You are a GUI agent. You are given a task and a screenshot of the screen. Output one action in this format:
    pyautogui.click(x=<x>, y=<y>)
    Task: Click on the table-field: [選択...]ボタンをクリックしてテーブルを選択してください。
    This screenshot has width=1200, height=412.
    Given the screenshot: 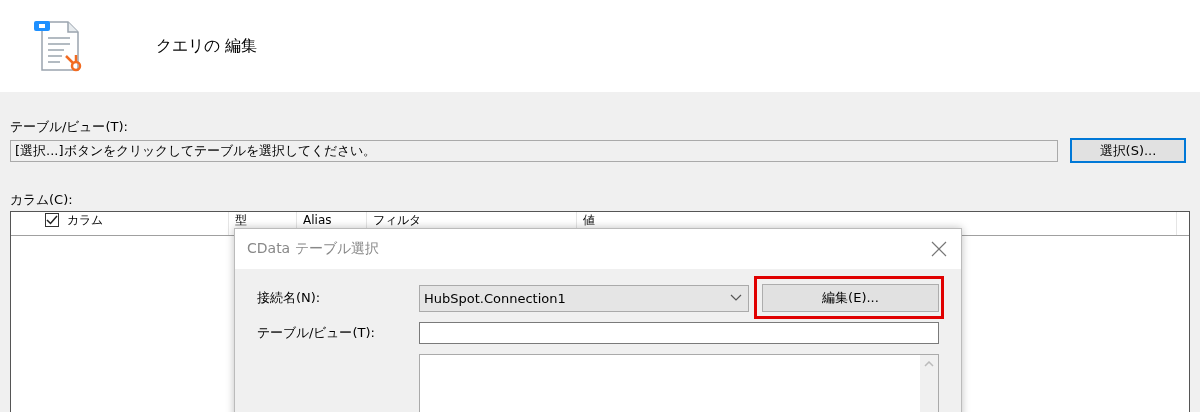 What is the action you would take?
    pyautogui.click(x=534, y=150)
    